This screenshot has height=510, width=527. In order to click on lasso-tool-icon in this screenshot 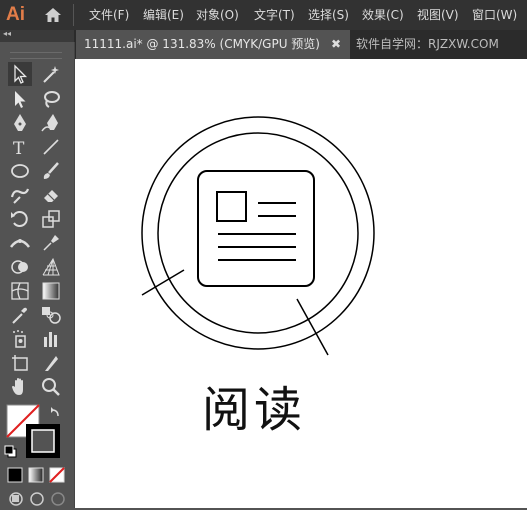, I will do `click(51, 99)`.